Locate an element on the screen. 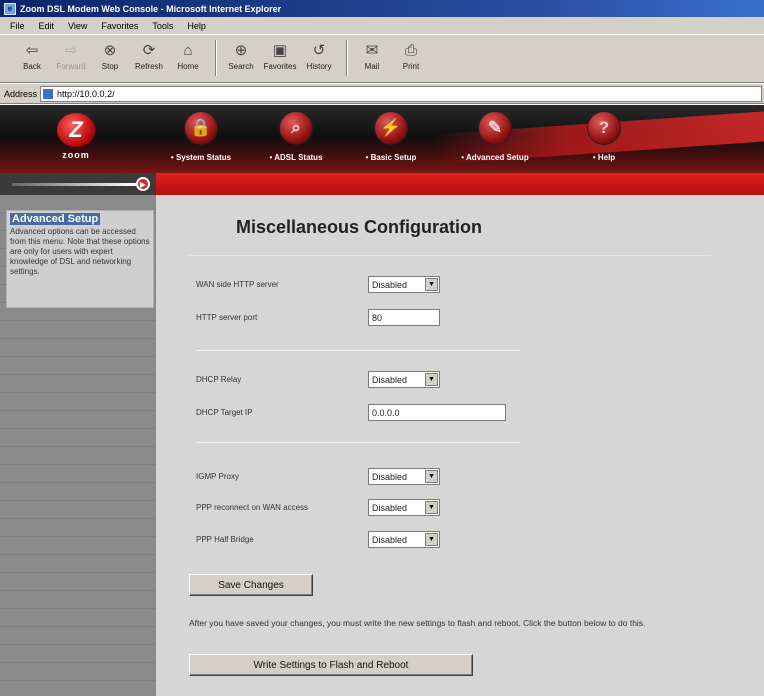 Image resolution: width=764 pixels, height=696 pixels. nav-system-status: 🔒 • System Status is located at coordinates (201, 136).